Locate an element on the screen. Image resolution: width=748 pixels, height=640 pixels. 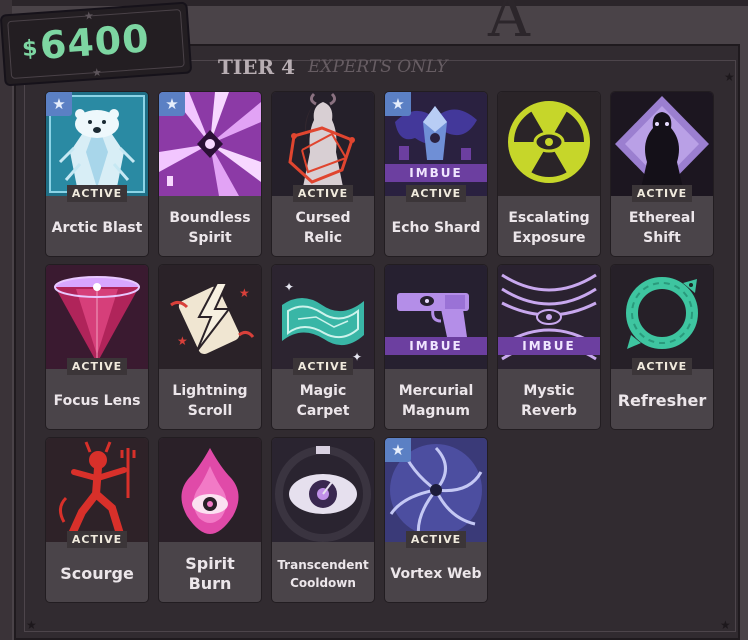
item-card-scourge: ACTIVE Scourge is located at coordinates (97, 520).